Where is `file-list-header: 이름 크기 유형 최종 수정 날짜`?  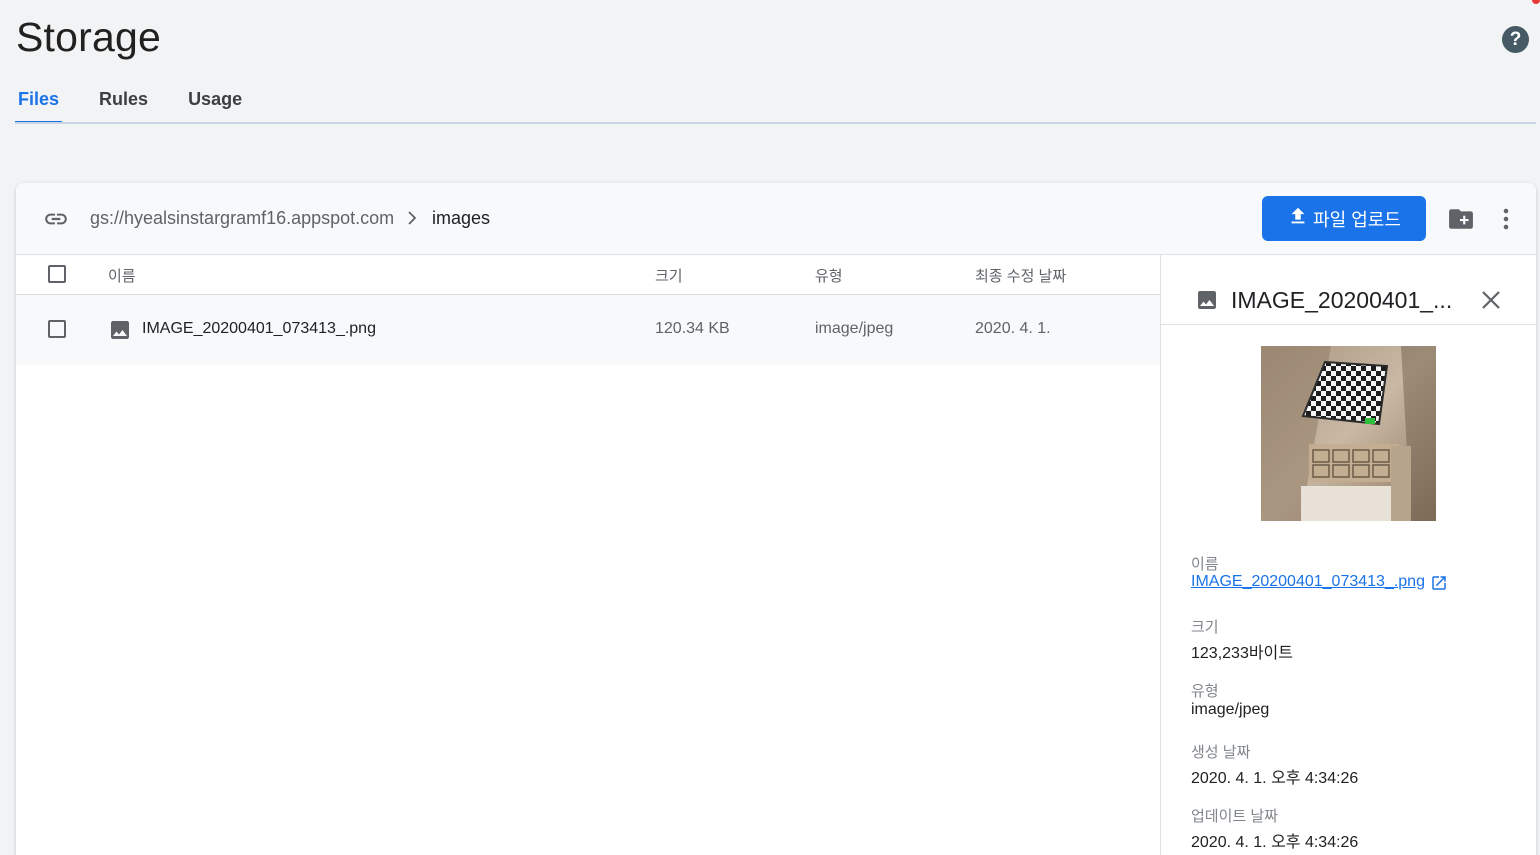
file-list-header: 이름 크기 유형 최종 수정 날짜 is located at coordinates (588, 275).